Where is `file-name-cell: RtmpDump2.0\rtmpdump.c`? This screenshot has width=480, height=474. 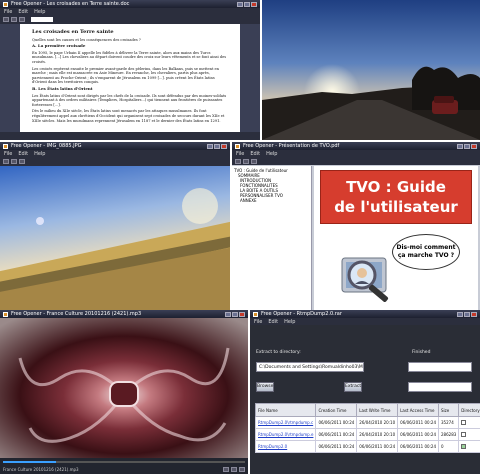
file-name-cell: RtmpDump2.0\rtmpdump.c is located at coordinates (285, 422).